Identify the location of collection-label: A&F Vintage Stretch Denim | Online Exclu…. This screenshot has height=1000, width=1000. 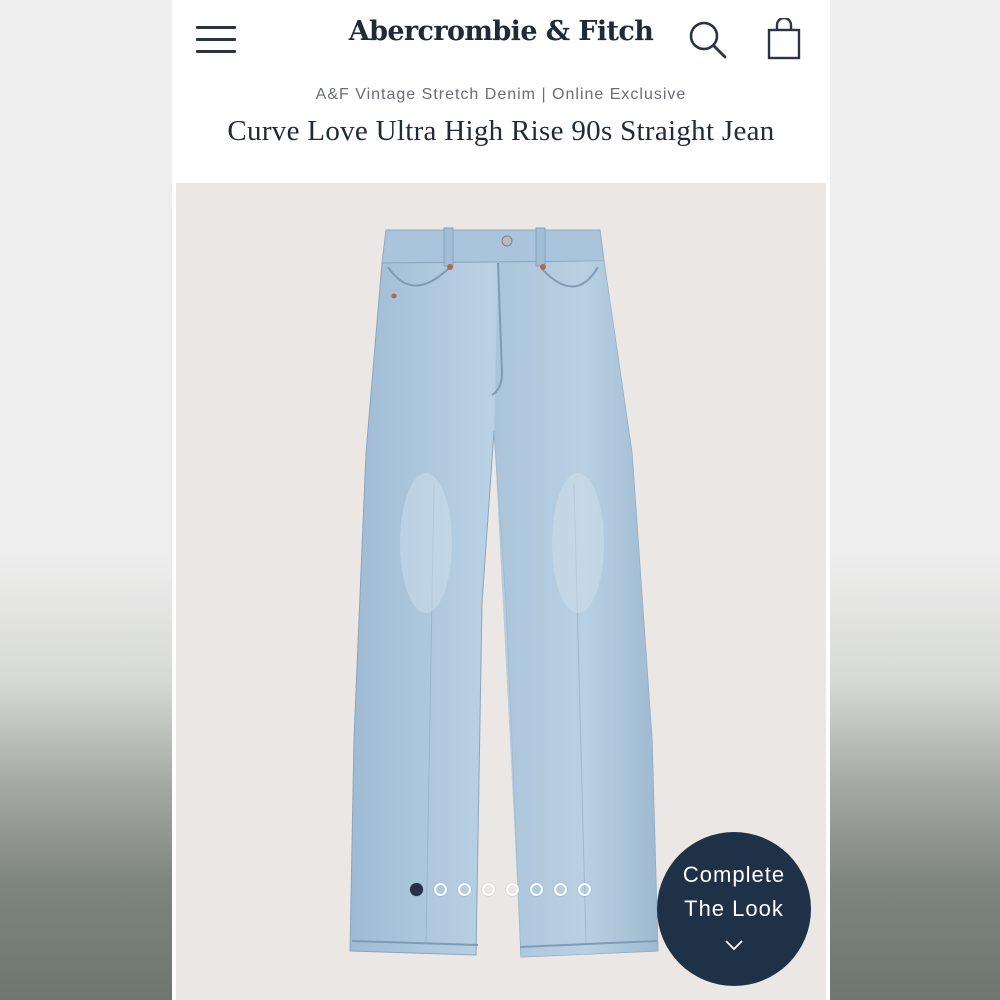
(501, 94).